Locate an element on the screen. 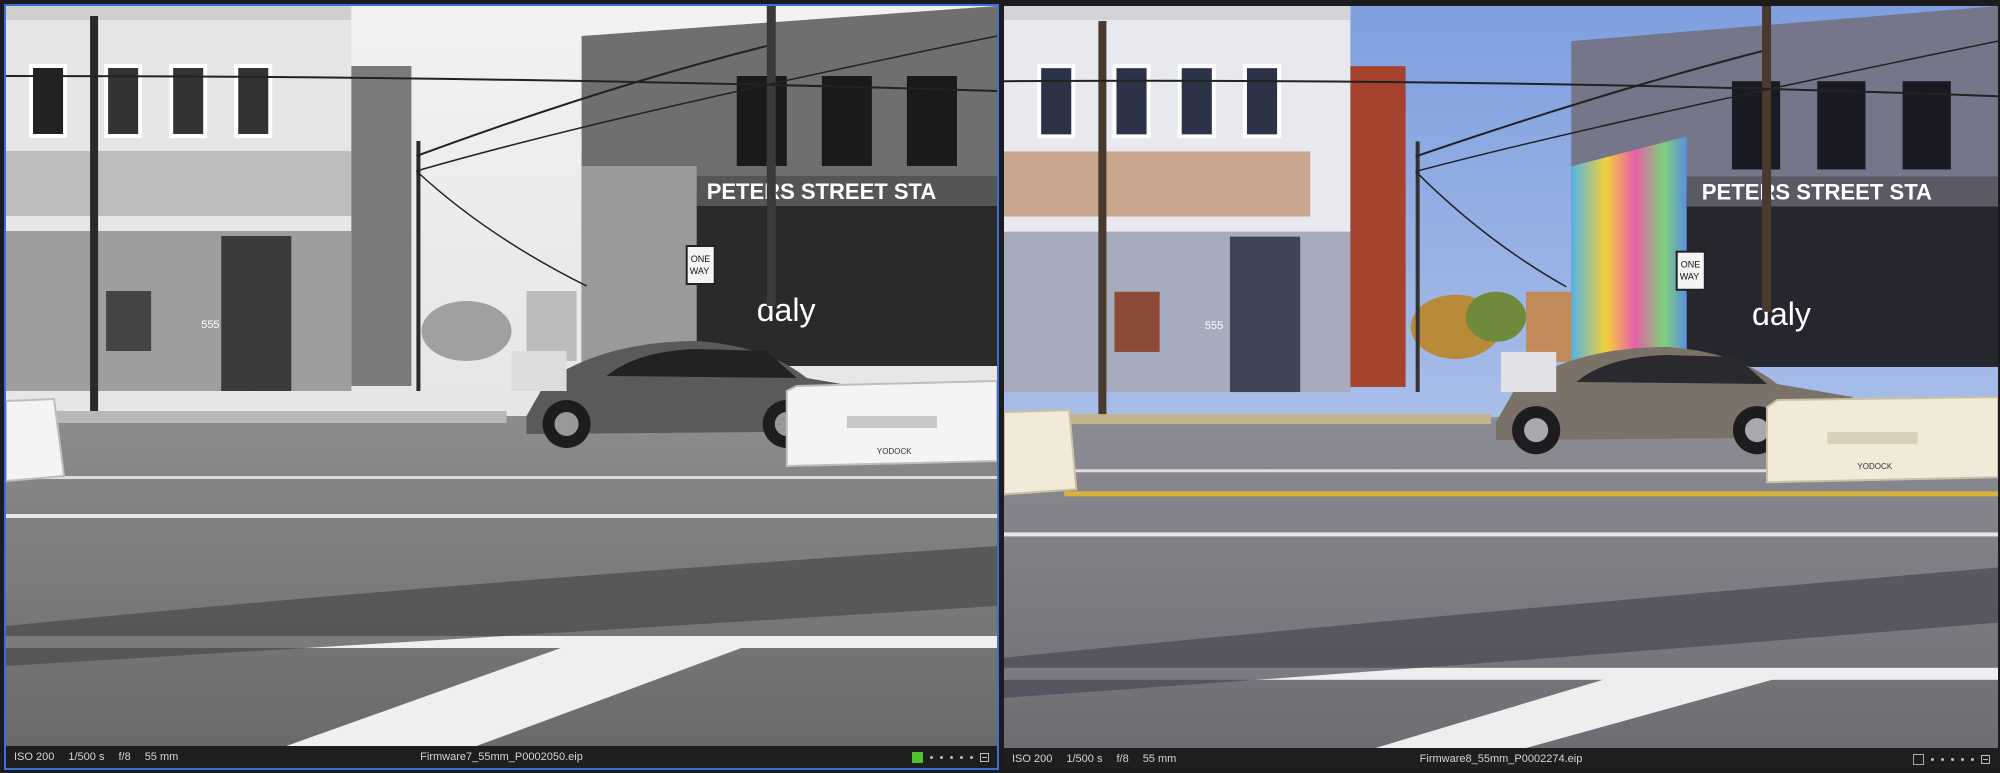 This screenshot has height=773, width=2000. filename: Firmware8_55mm_P0002274.eip is located at coordinates (1501, 759).